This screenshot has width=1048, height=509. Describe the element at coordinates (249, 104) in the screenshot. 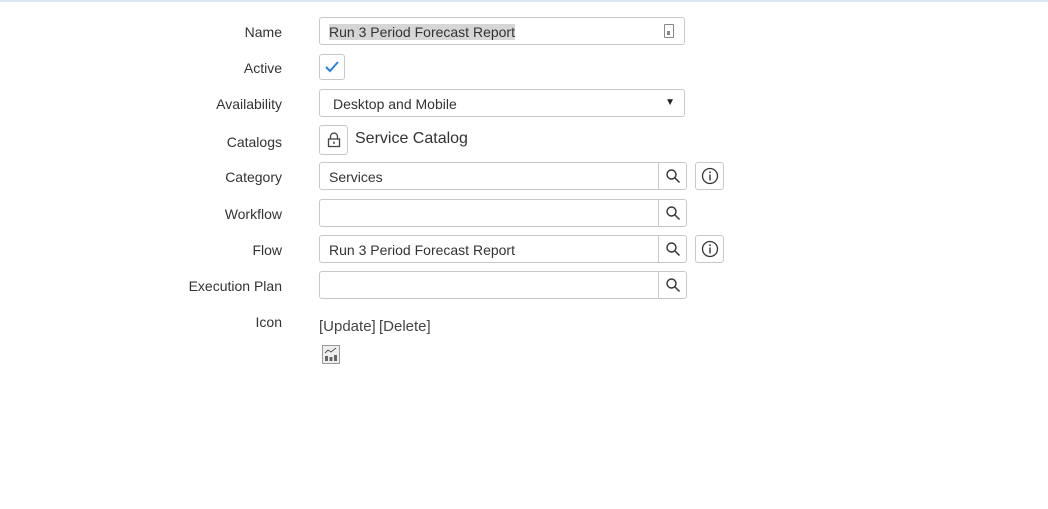

I see `availability-label: Availability` at that location.